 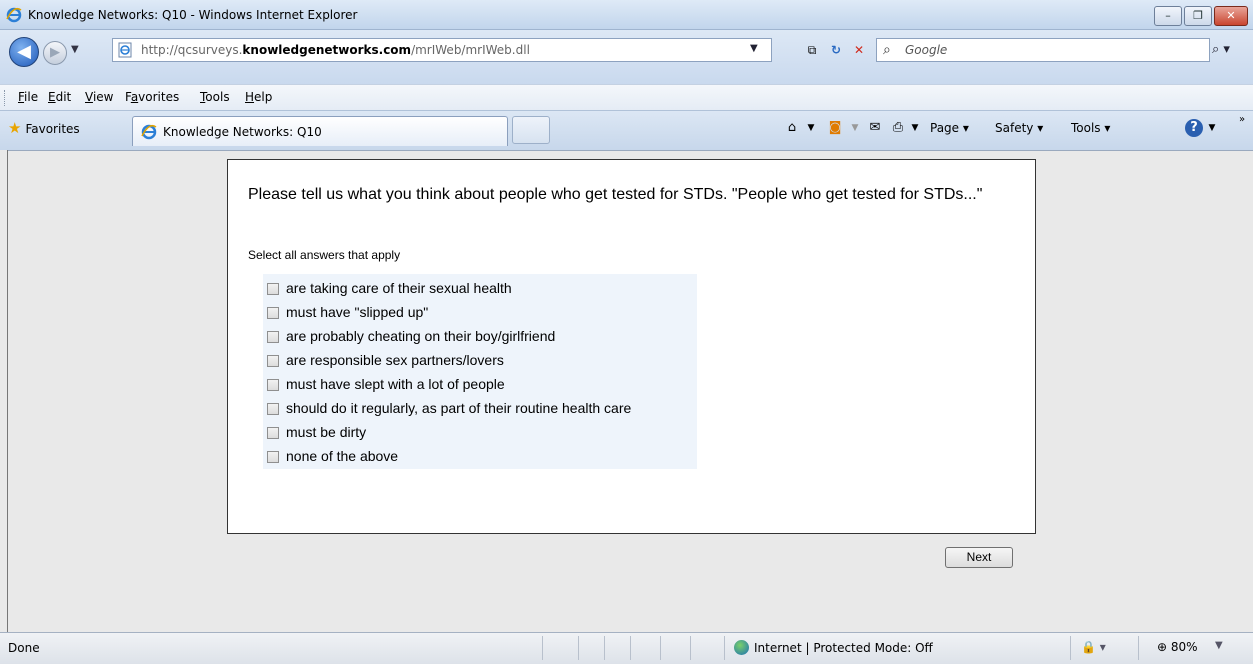 What do you see at coordinates (44, 128) in the screenshot?
I see `favorites-button: ★ Favorites` at bounding box center [44, 128].